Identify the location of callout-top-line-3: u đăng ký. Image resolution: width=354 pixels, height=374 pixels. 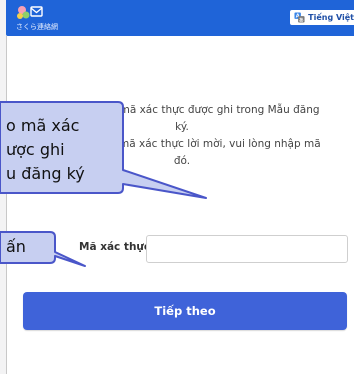
(45, 173).